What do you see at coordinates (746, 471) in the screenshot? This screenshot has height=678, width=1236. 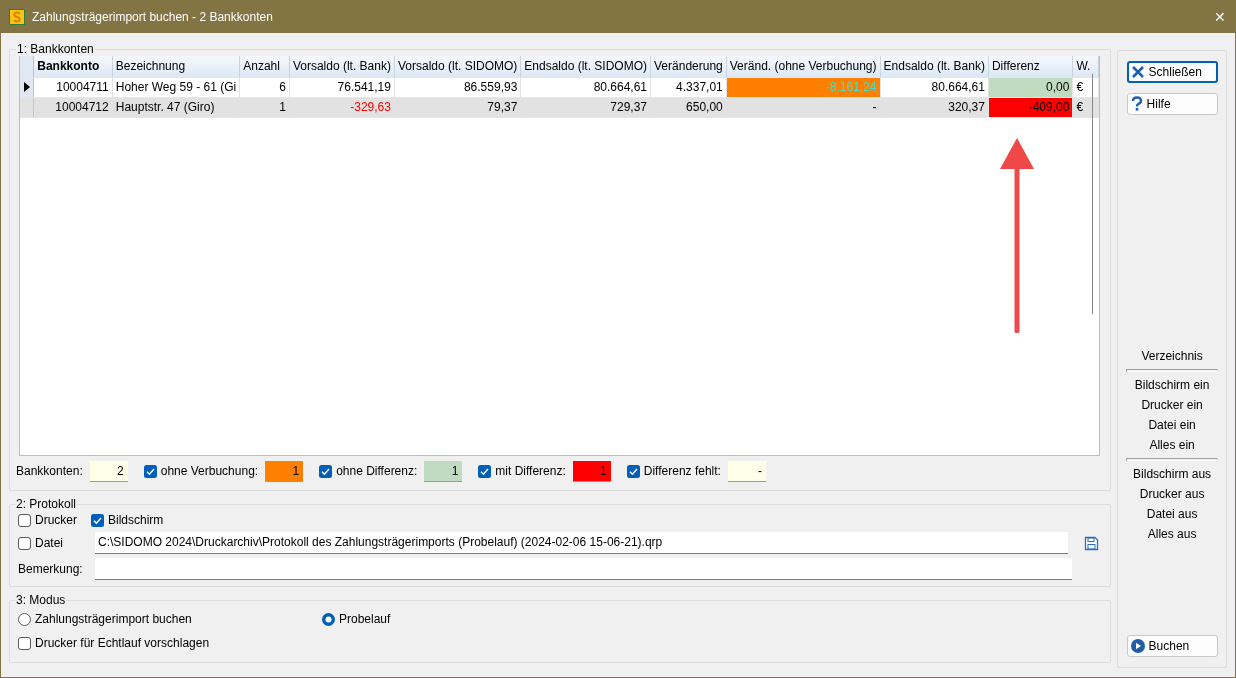 I see `count-field: -` at bounding box center [746, 471].